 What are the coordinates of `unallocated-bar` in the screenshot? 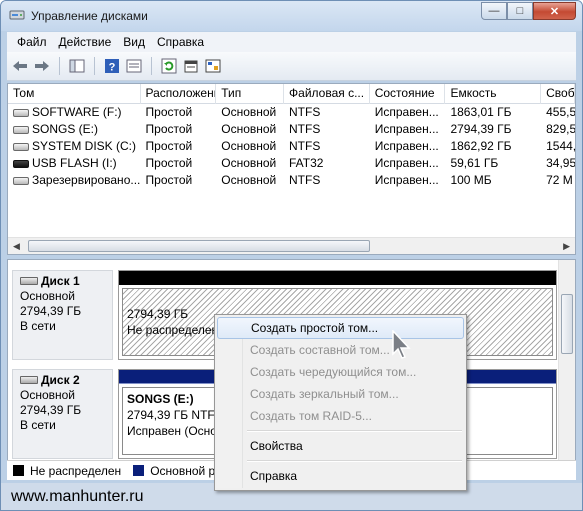 It's located at (337, 278).